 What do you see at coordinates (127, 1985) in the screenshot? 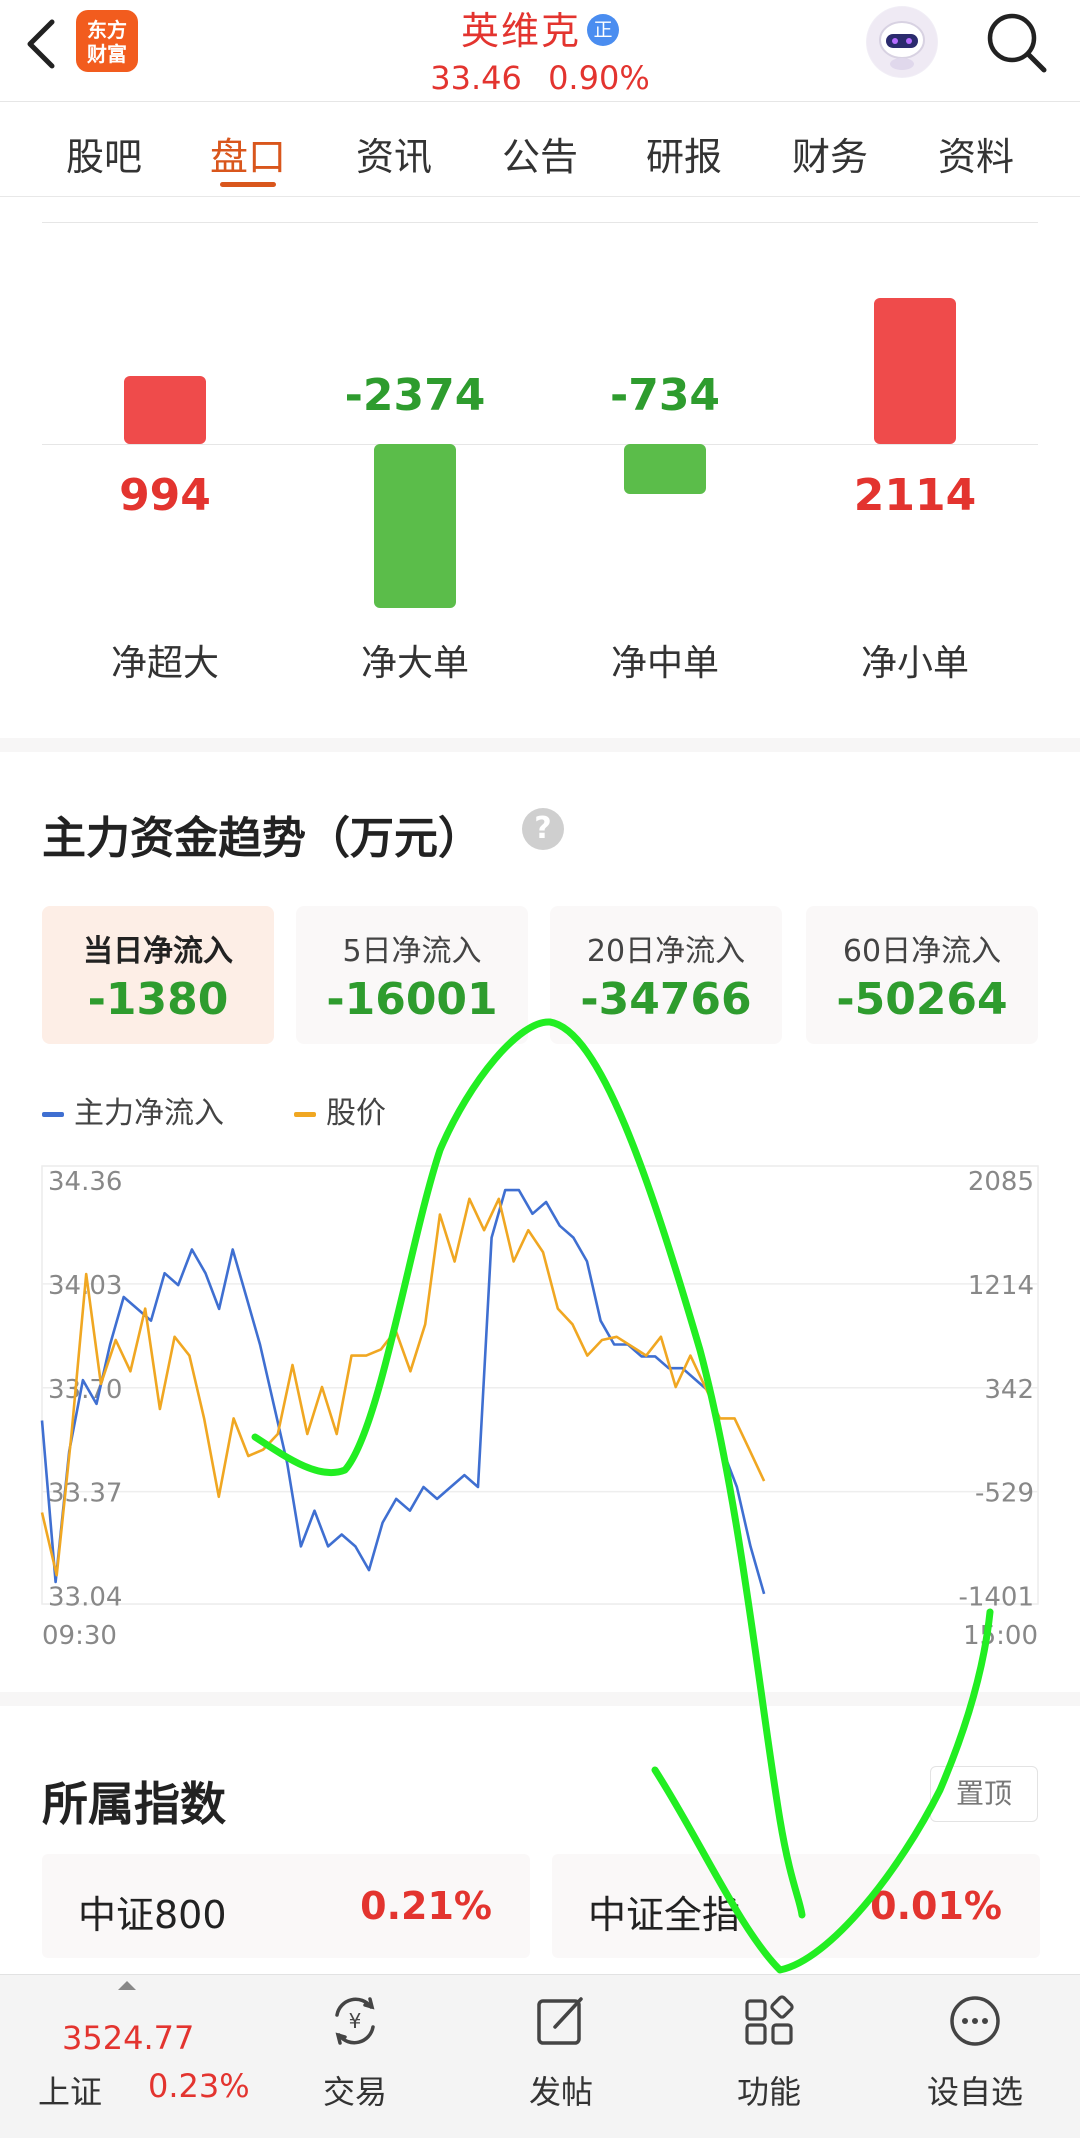
I see `caret-up-icon` at bounding box center [127, 1985].